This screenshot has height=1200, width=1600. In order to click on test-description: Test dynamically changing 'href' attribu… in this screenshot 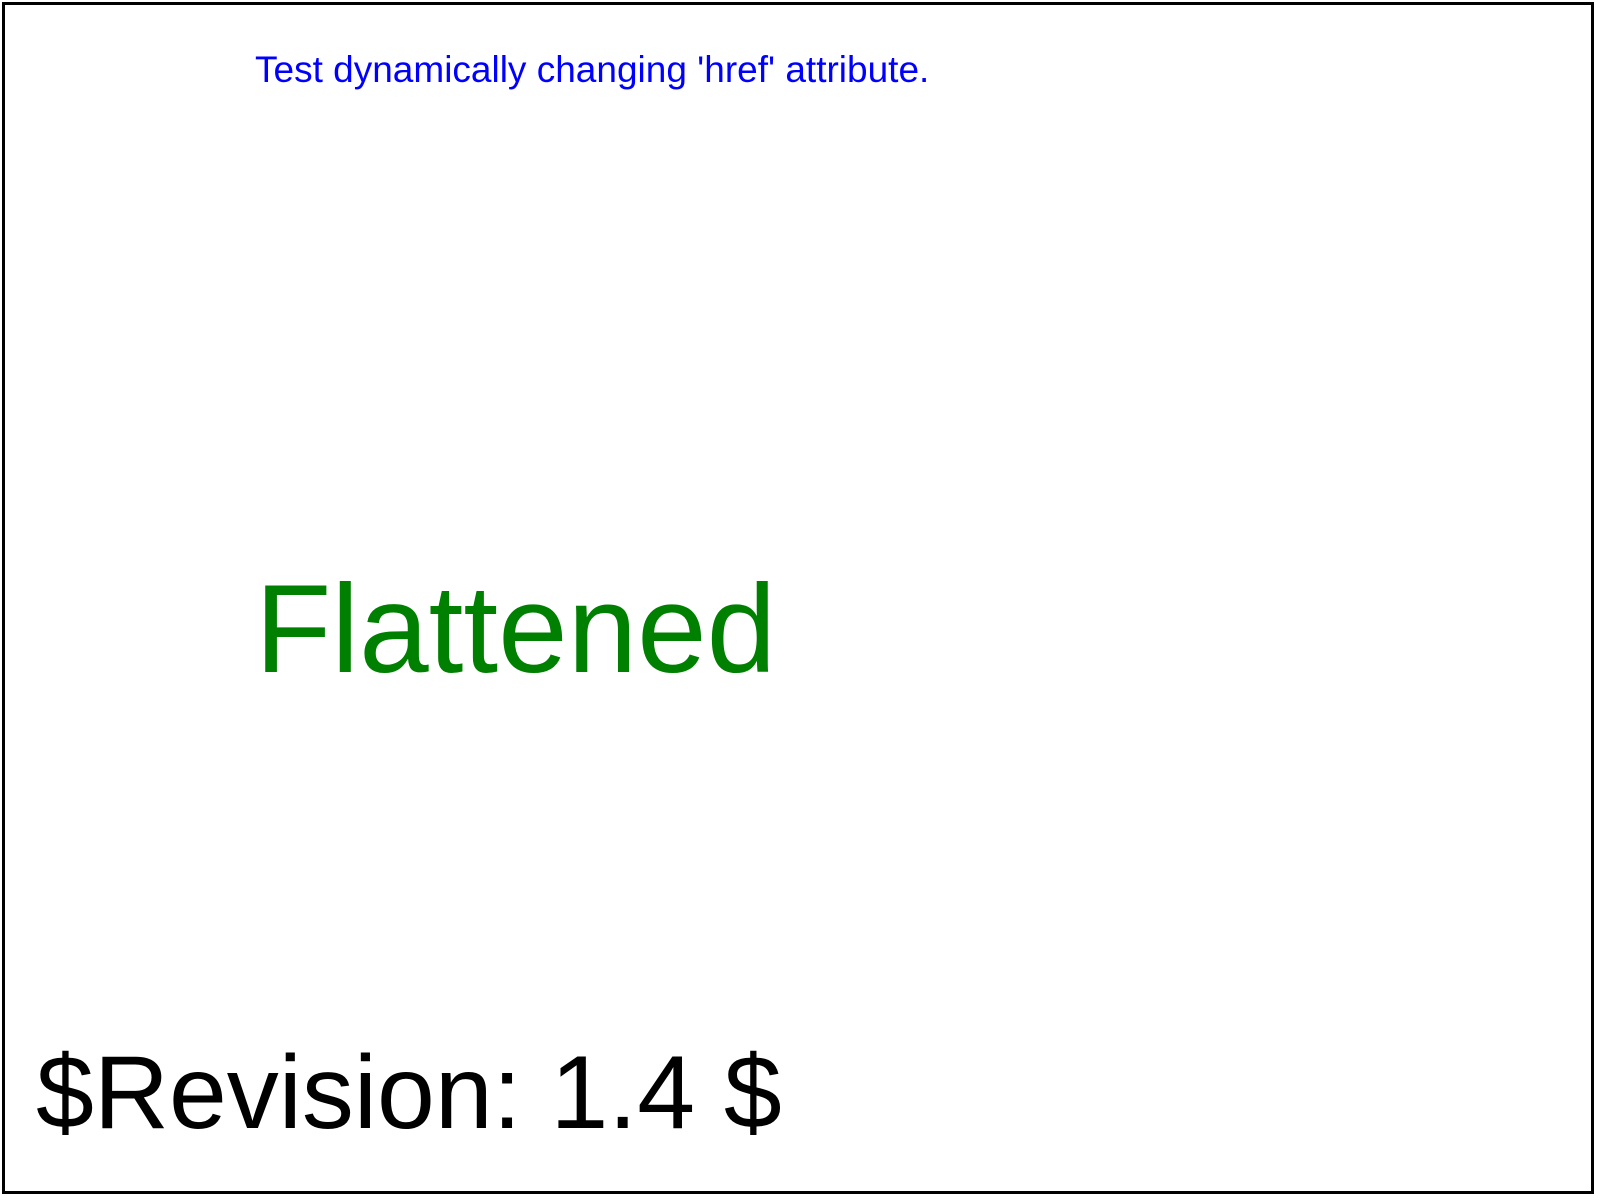, I will do `click(592, 69)`.